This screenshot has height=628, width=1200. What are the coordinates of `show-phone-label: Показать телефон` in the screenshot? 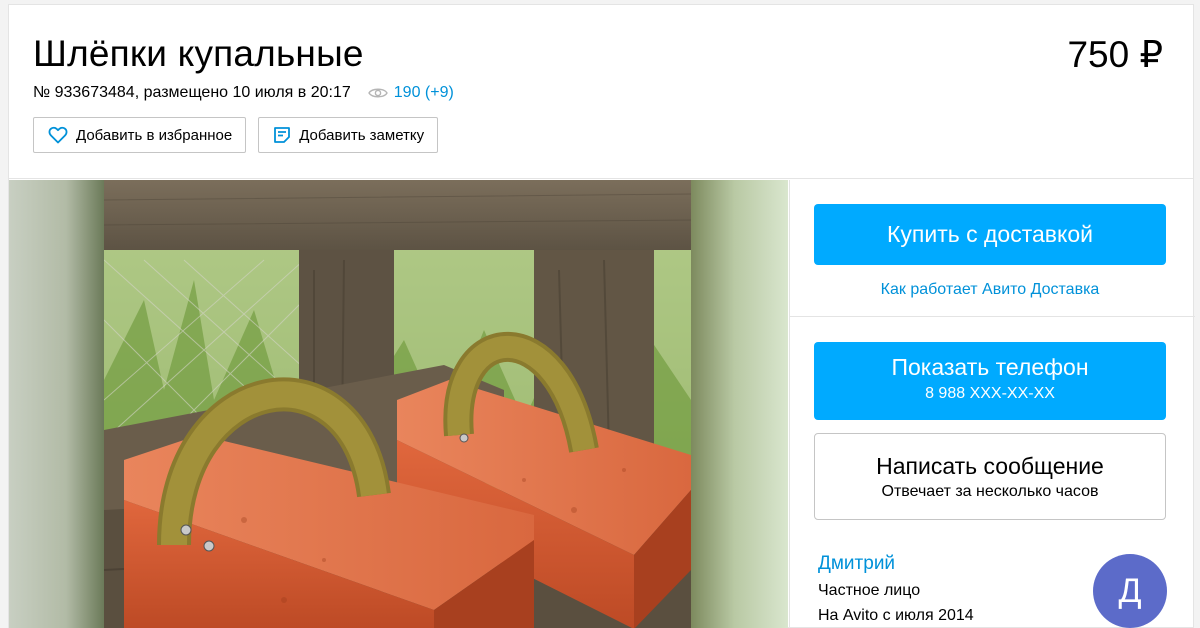 It's located at (990, 367).